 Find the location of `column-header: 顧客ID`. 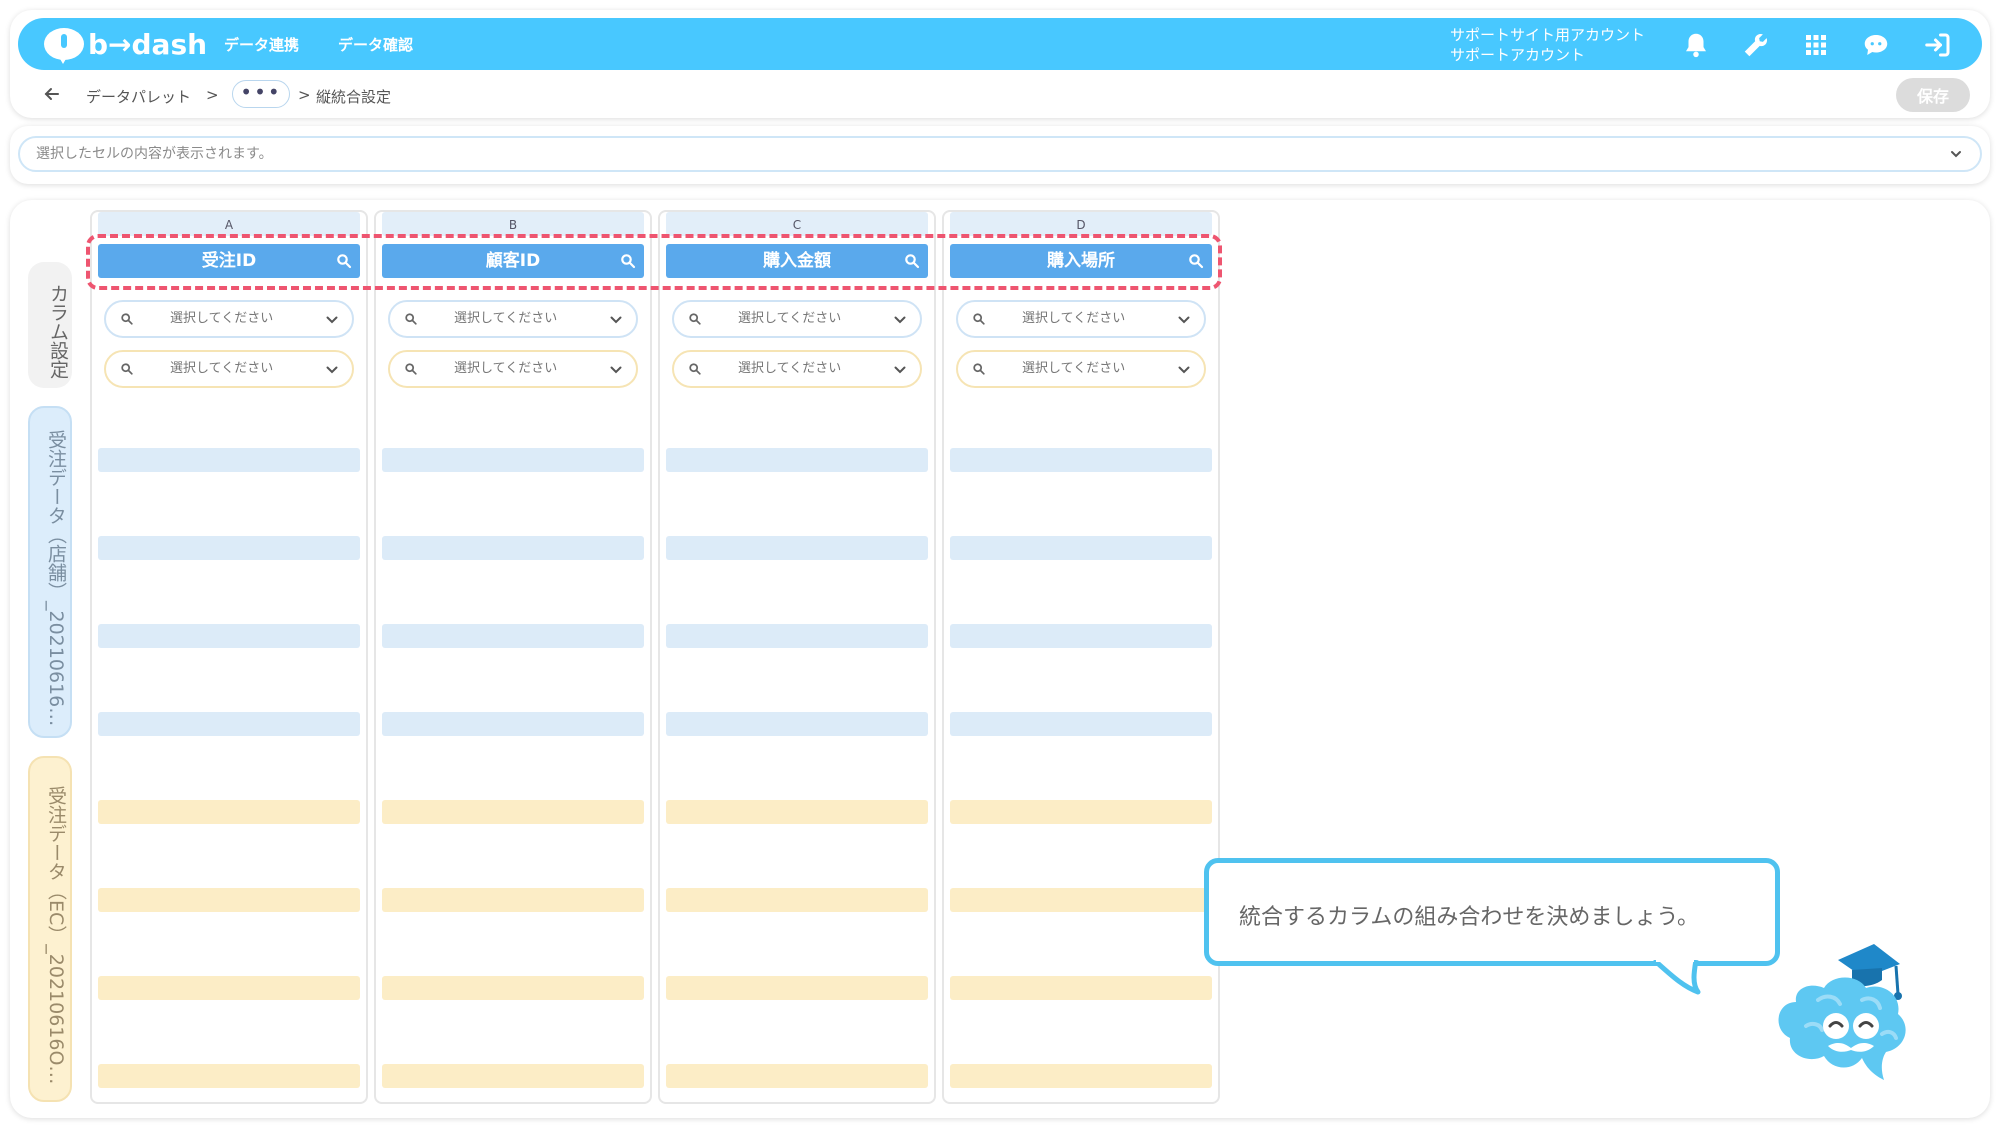

column-header: 顧客ID is located at coordinates (513, 261).